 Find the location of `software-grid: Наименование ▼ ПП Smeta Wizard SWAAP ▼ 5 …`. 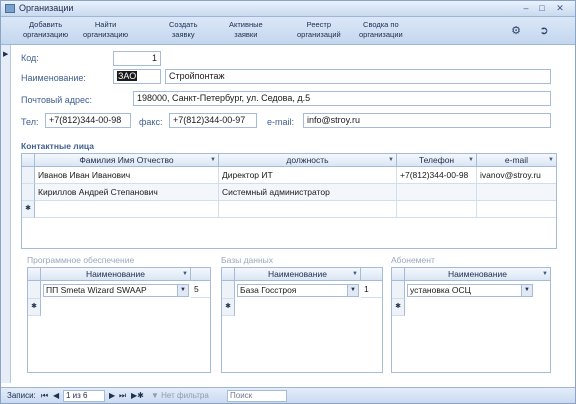

software-grid: Наименование ▼ ПП Smeta Wizard SWAAP ▼ 5 … is located at coordinates (119, 320).